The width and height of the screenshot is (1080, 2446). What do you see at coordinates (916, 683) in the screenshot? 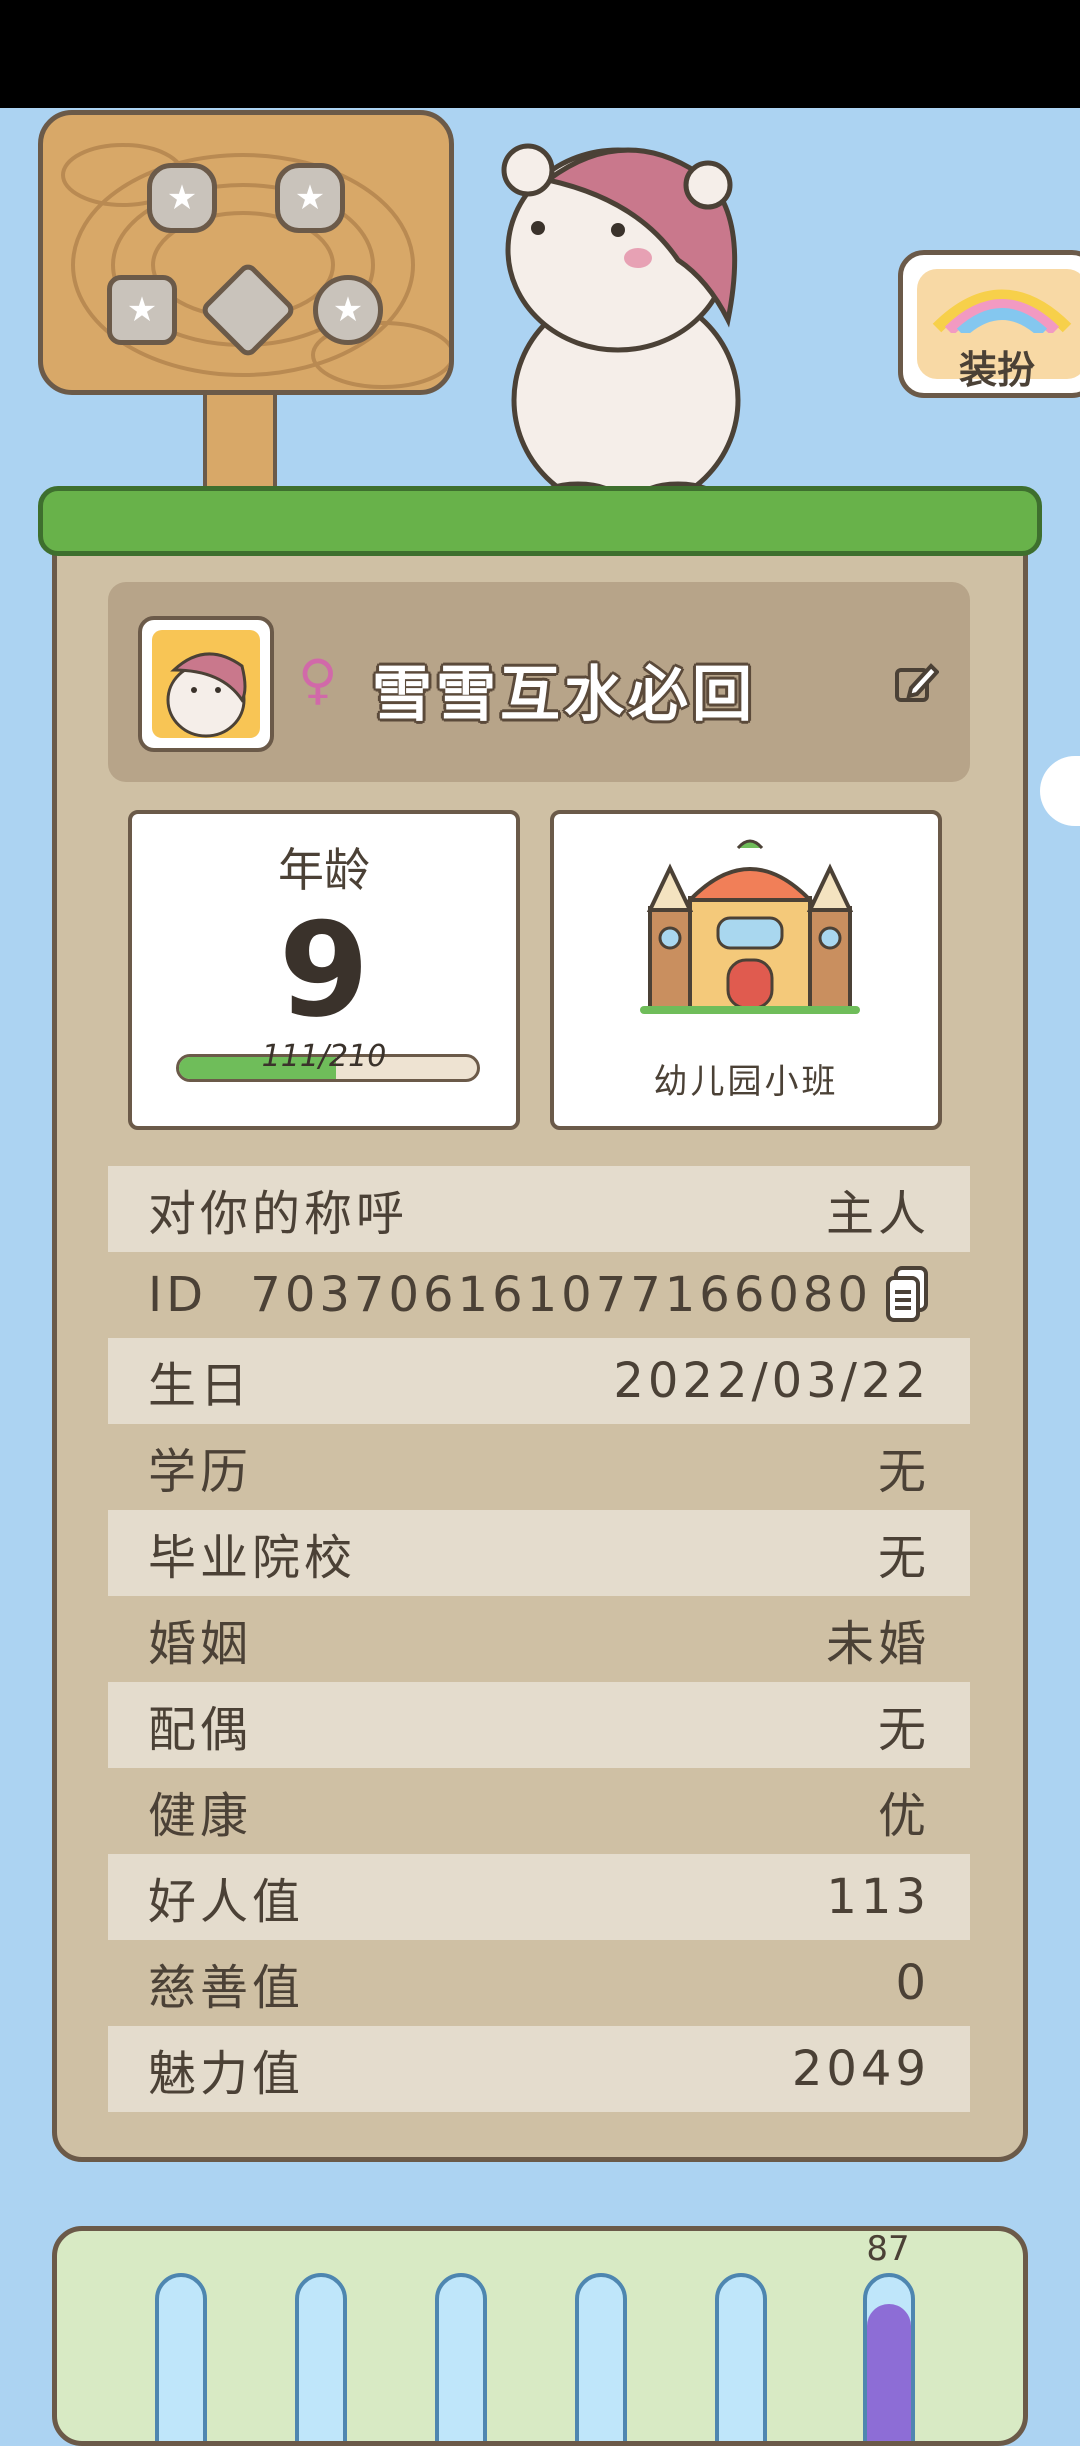
I see `edit-icon` at bounding box center [916, 683].